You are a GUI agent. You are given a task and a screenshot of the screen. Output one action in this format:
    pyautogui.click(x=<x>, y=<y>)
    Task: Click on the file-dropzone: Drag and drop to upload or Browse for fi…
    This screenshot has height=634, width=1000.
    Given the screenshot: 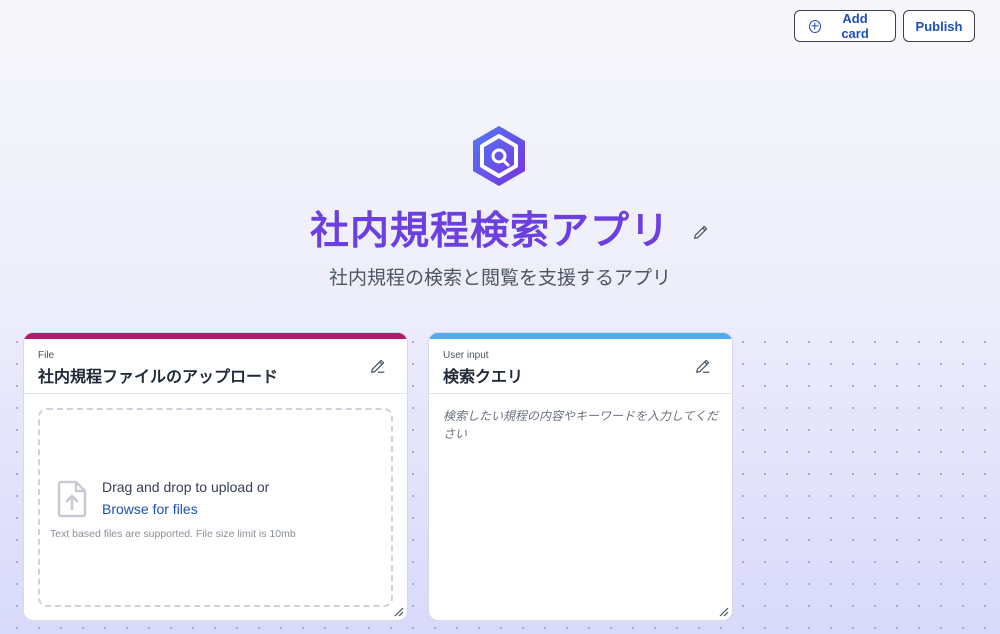 What is the action you would take?
    pyautogui.click(x=215, y=507)
    